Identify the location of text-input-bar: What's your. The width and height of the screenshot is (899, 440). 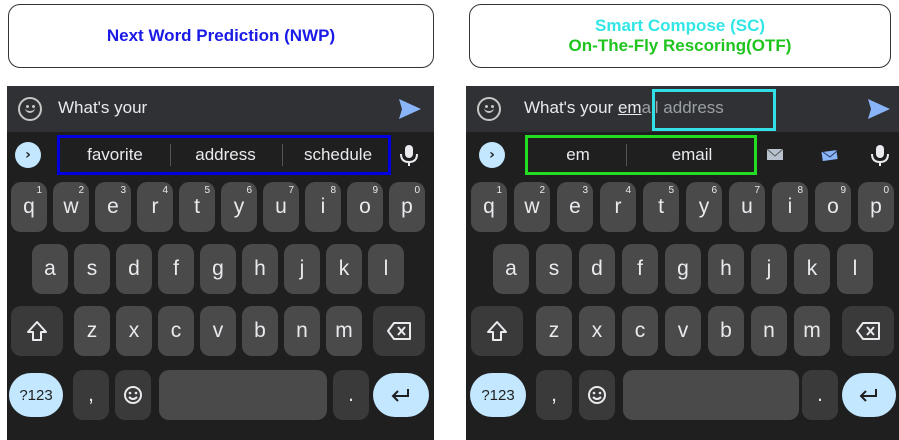
(220, 109).